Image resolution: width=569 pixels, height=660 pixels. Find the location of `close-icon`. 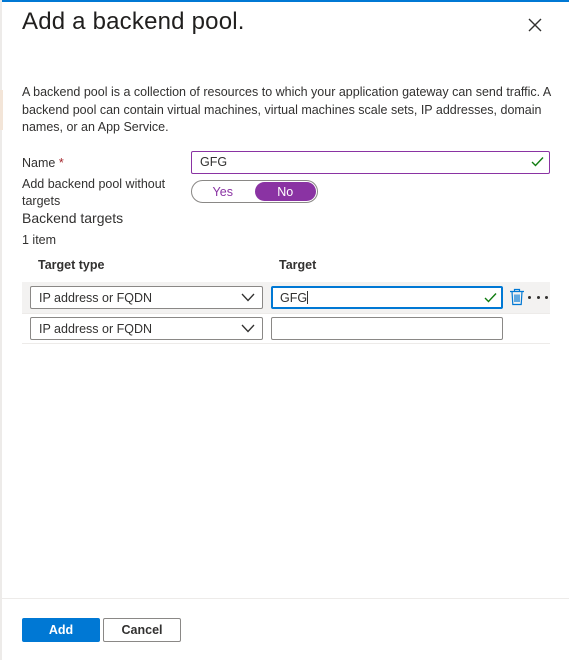

close-icon is located at coordinates (535, 25).